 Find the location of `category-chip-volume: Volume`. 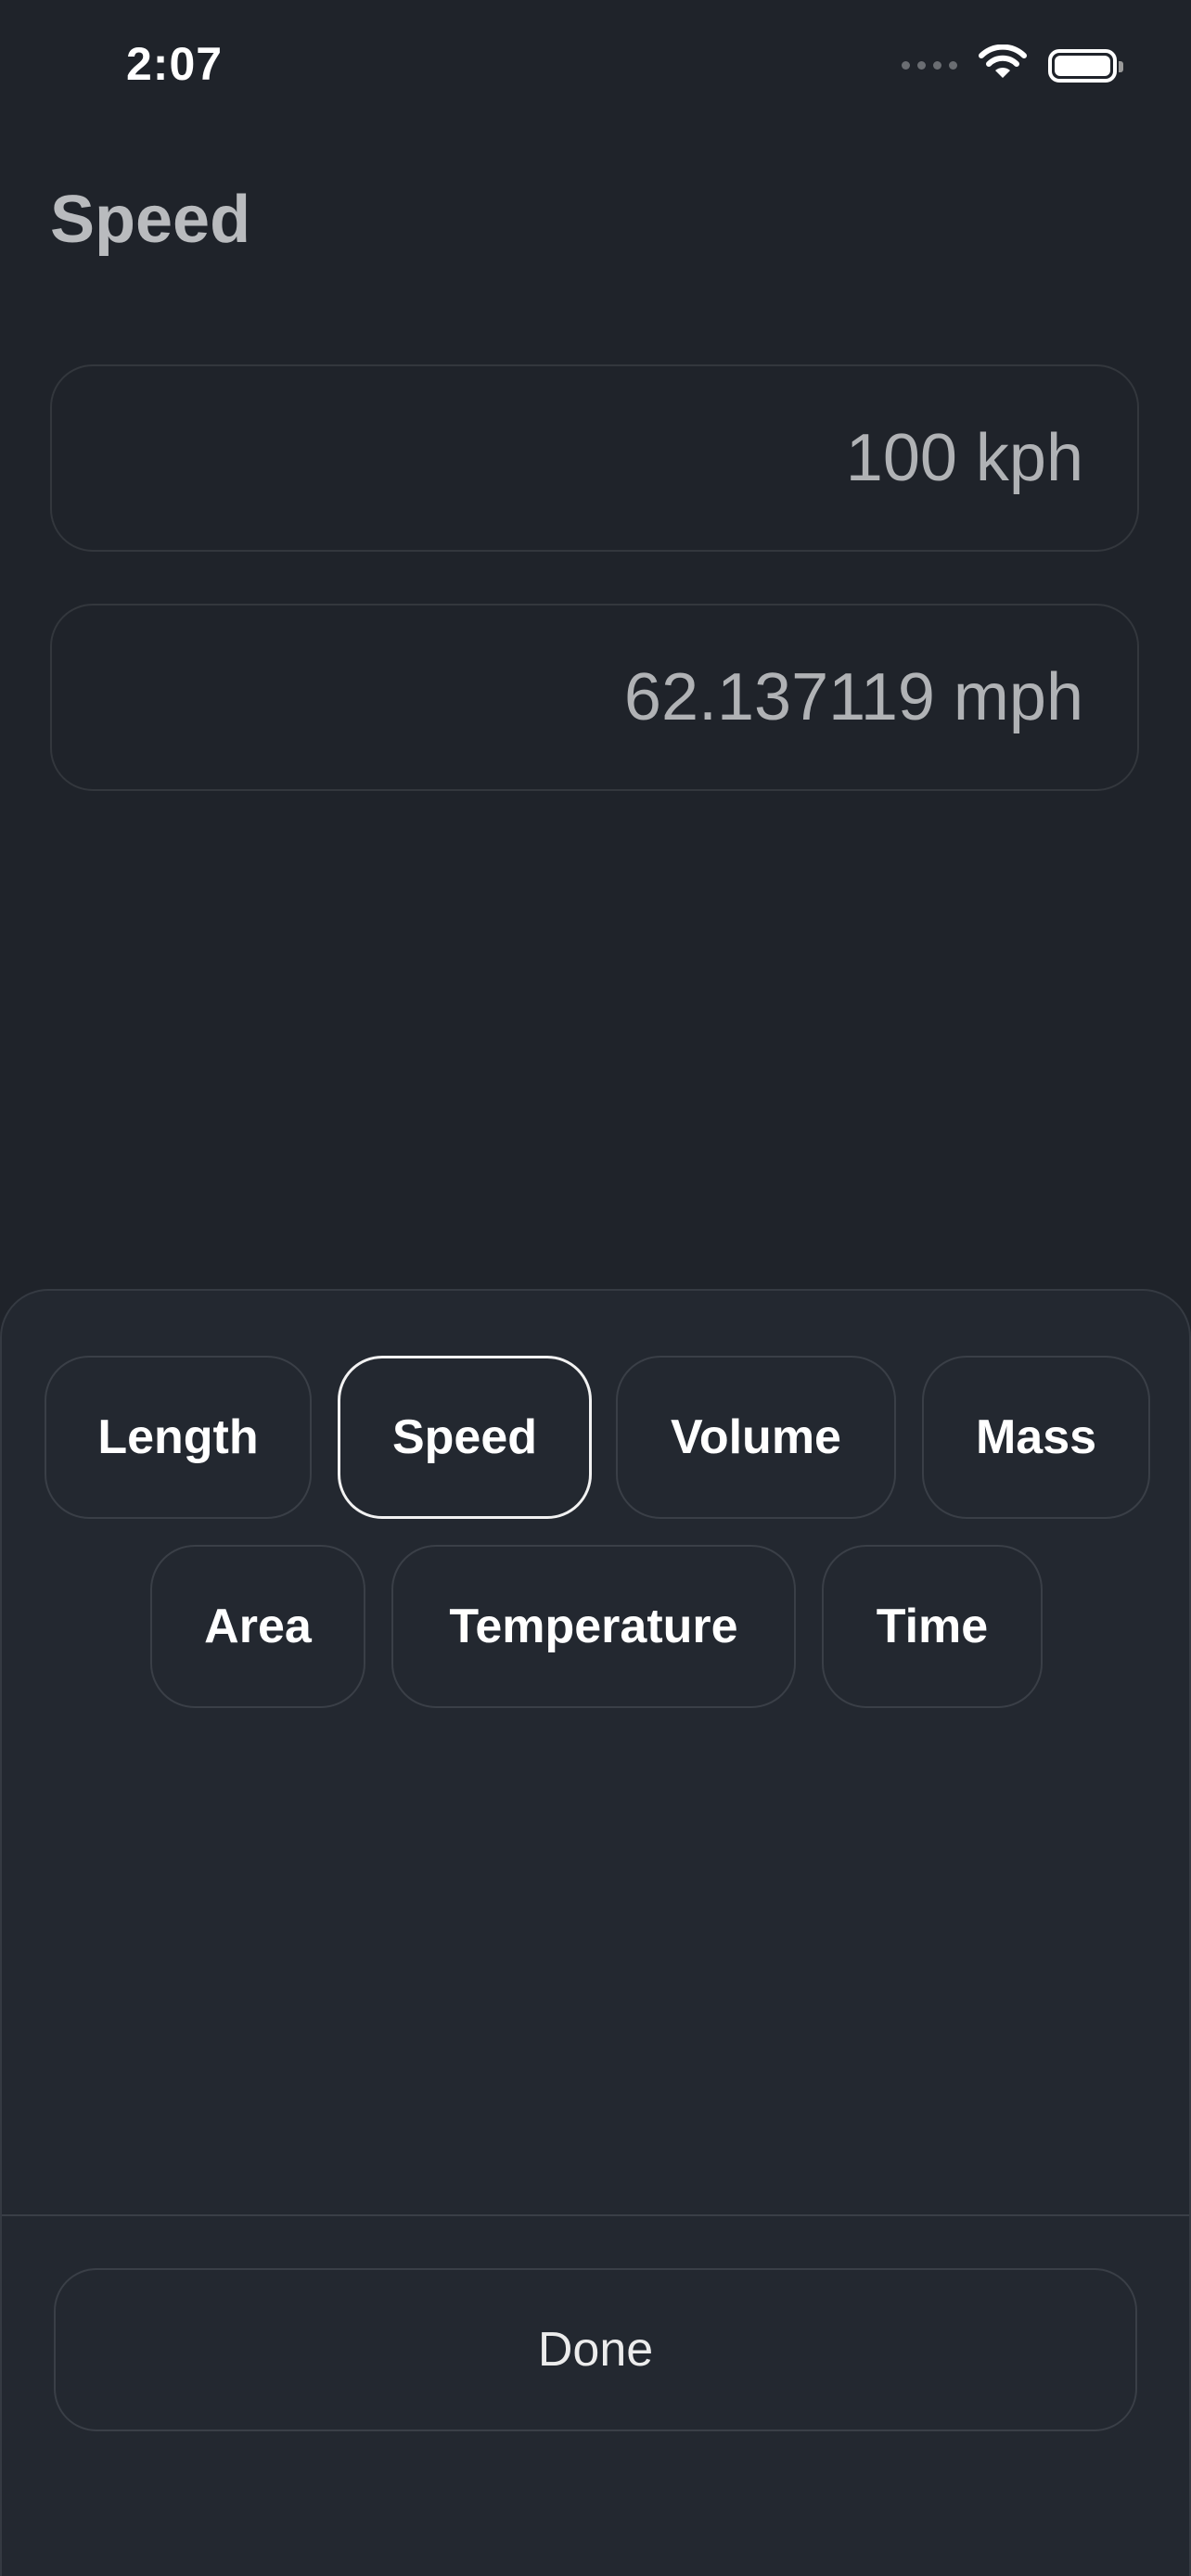

category-chip-volume: Volume is located at coordinates (756, 1438).